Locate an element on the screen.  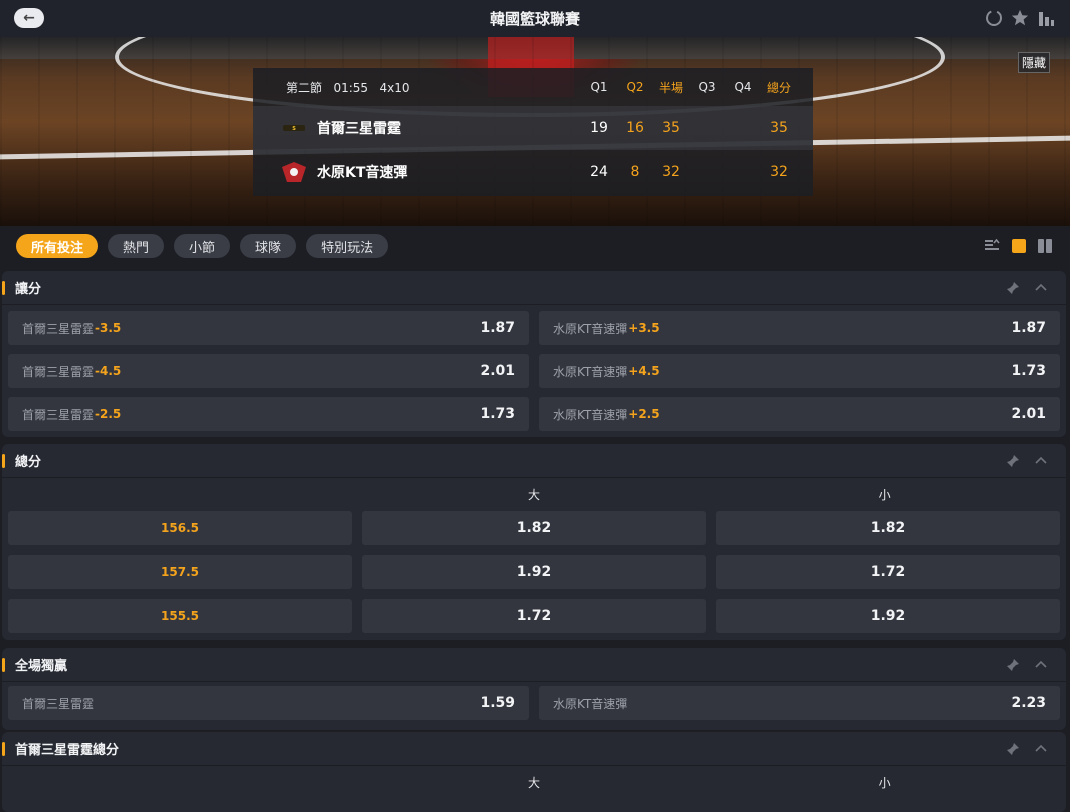
single-column-icon is located at coordinates (1019, 247).